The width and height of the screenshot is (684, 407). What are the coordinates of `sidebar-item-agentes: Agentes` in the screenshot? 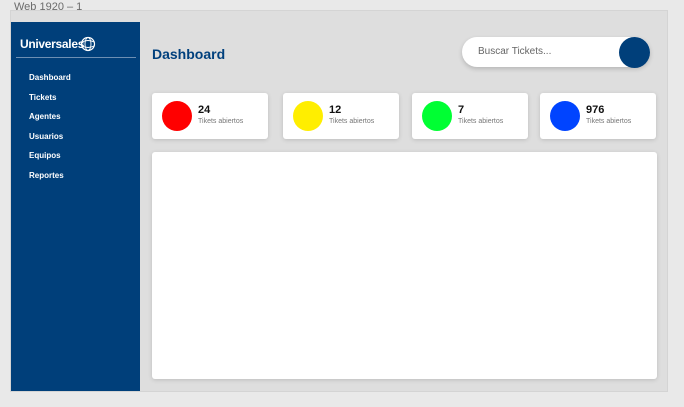 It's located at (50, 121).